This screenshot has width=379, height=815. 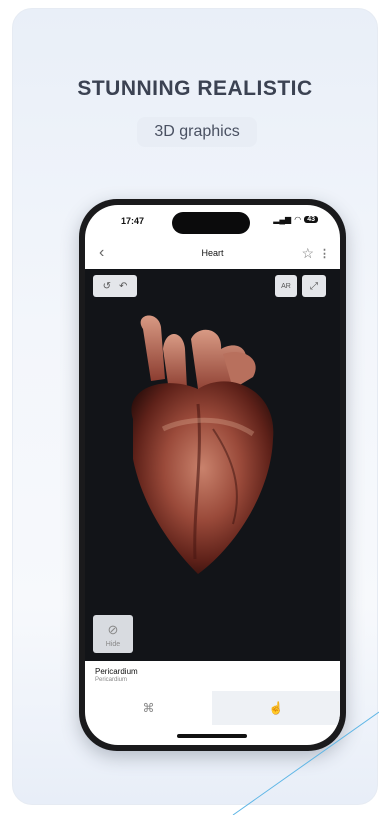 I want to click on hide-label: Hide, so click(x=113, y=644).